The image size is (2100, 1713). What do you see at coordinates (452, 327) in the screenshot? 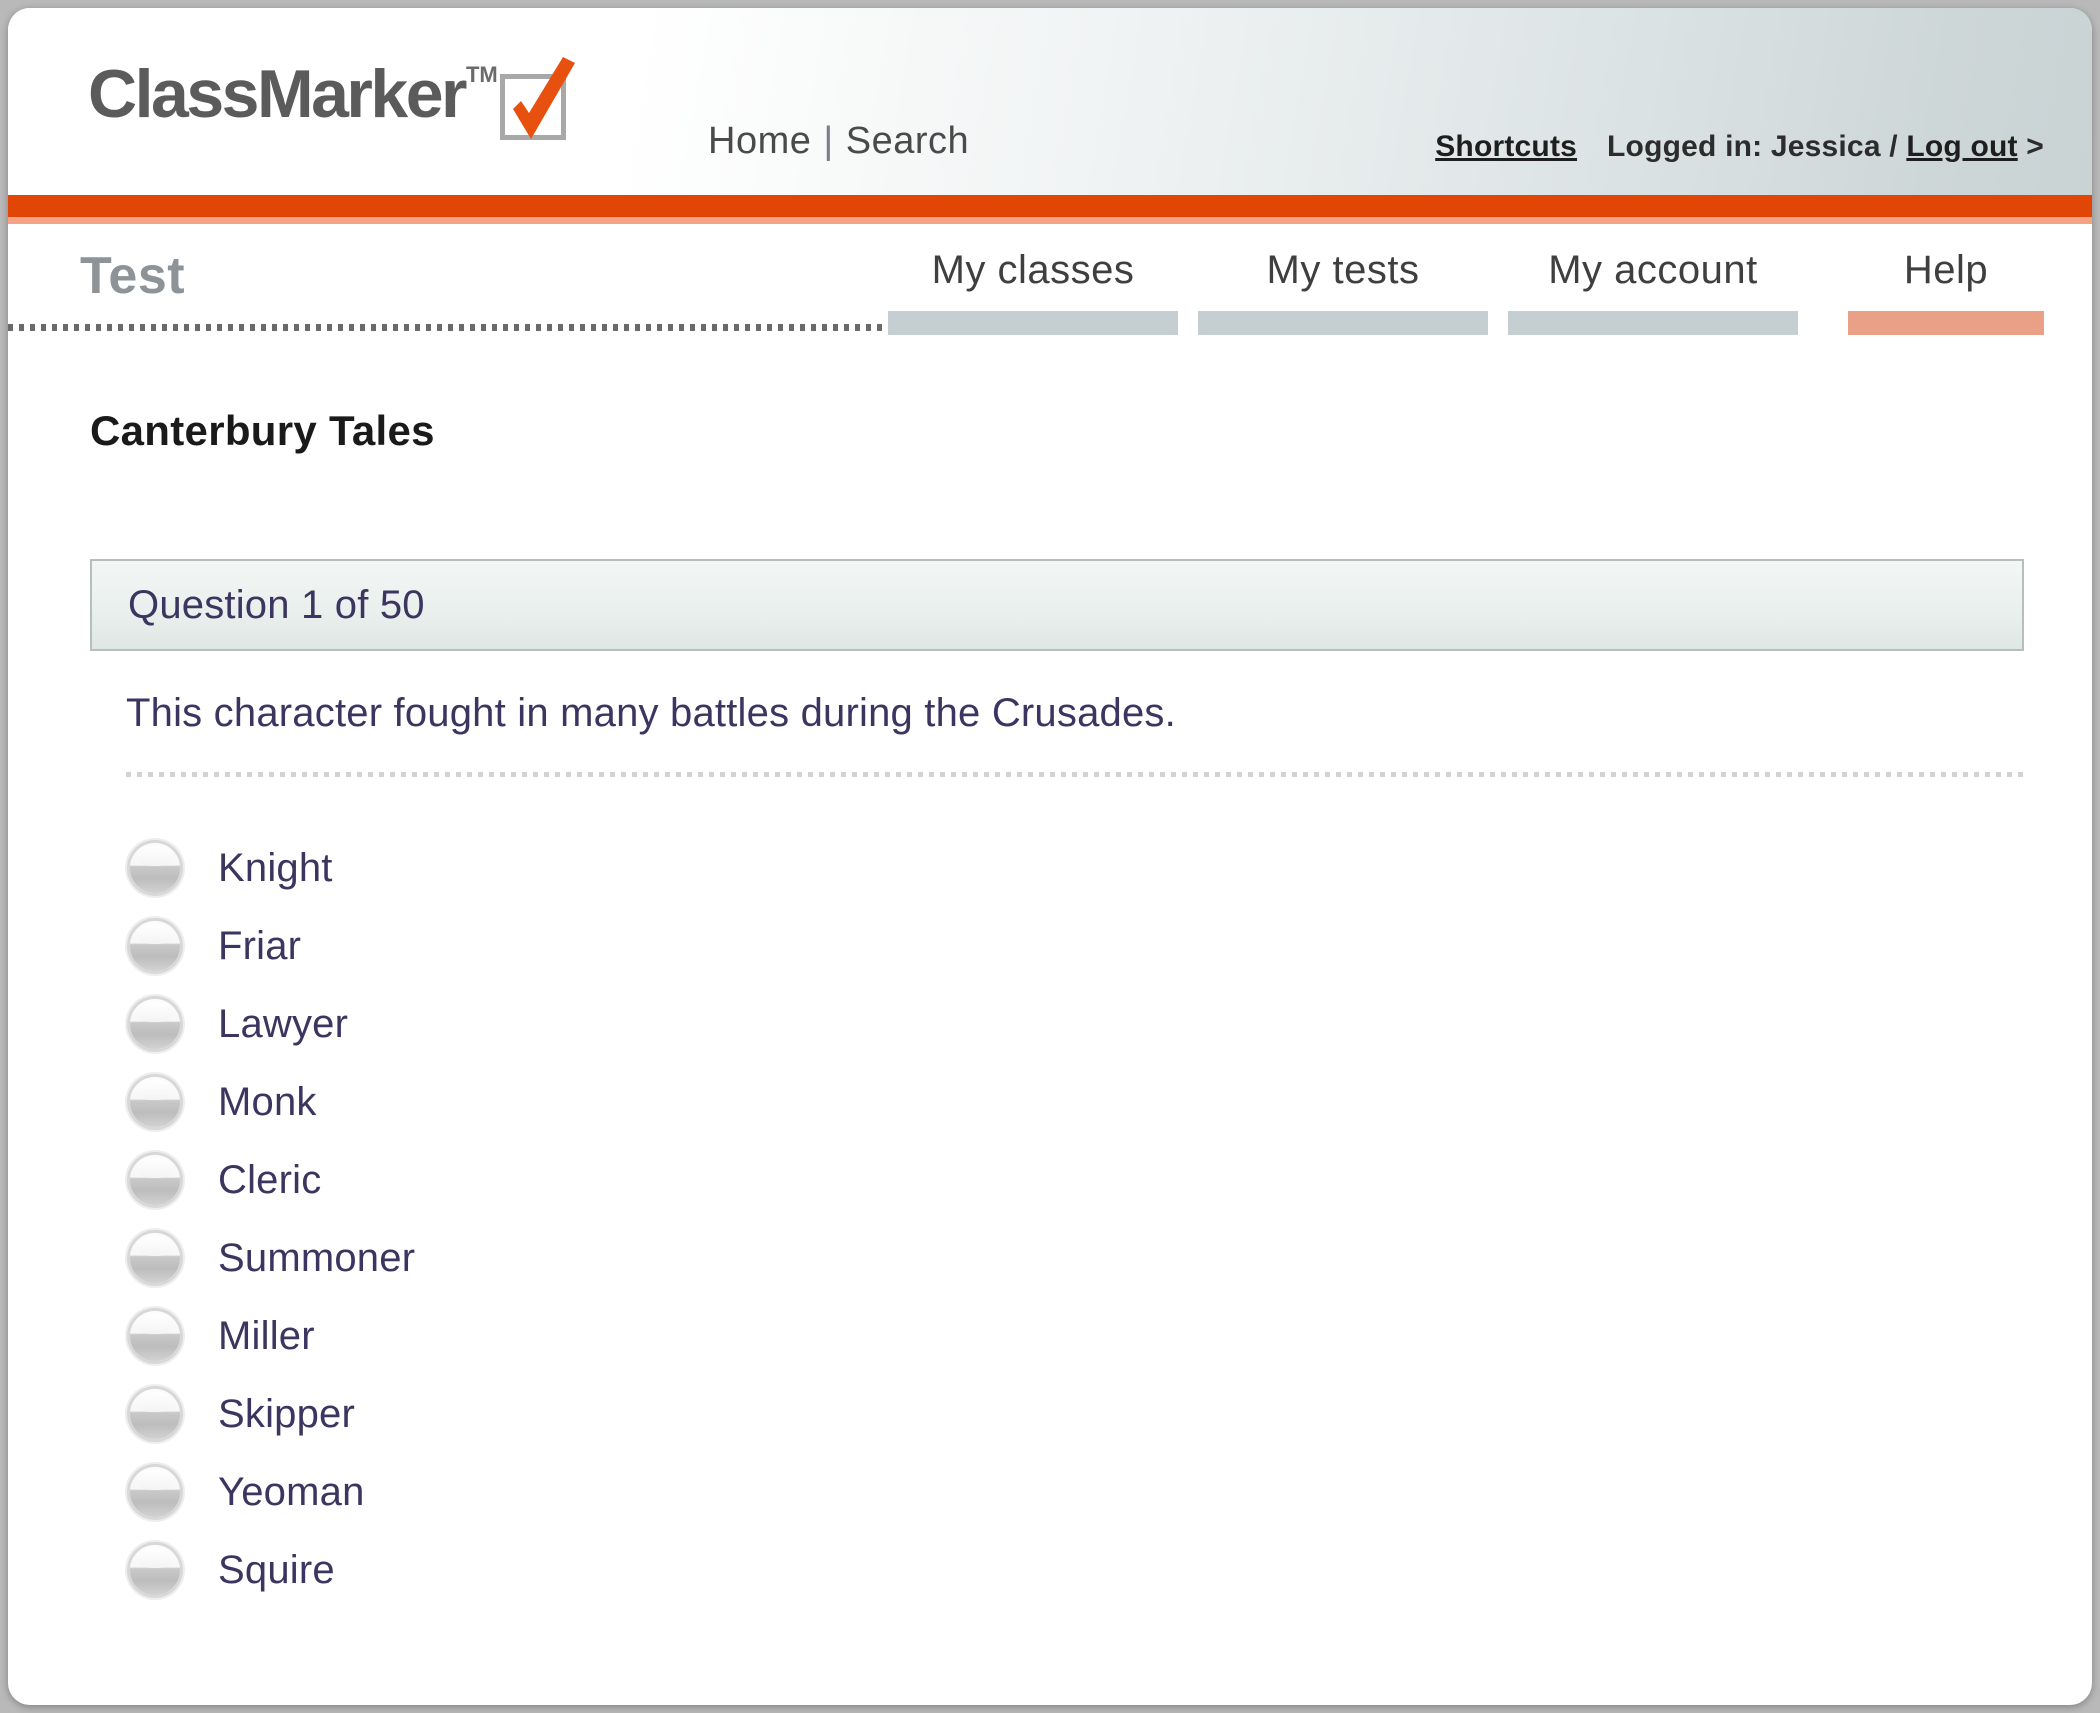
I see `dotted-divider` at bounding box center [452, 327].